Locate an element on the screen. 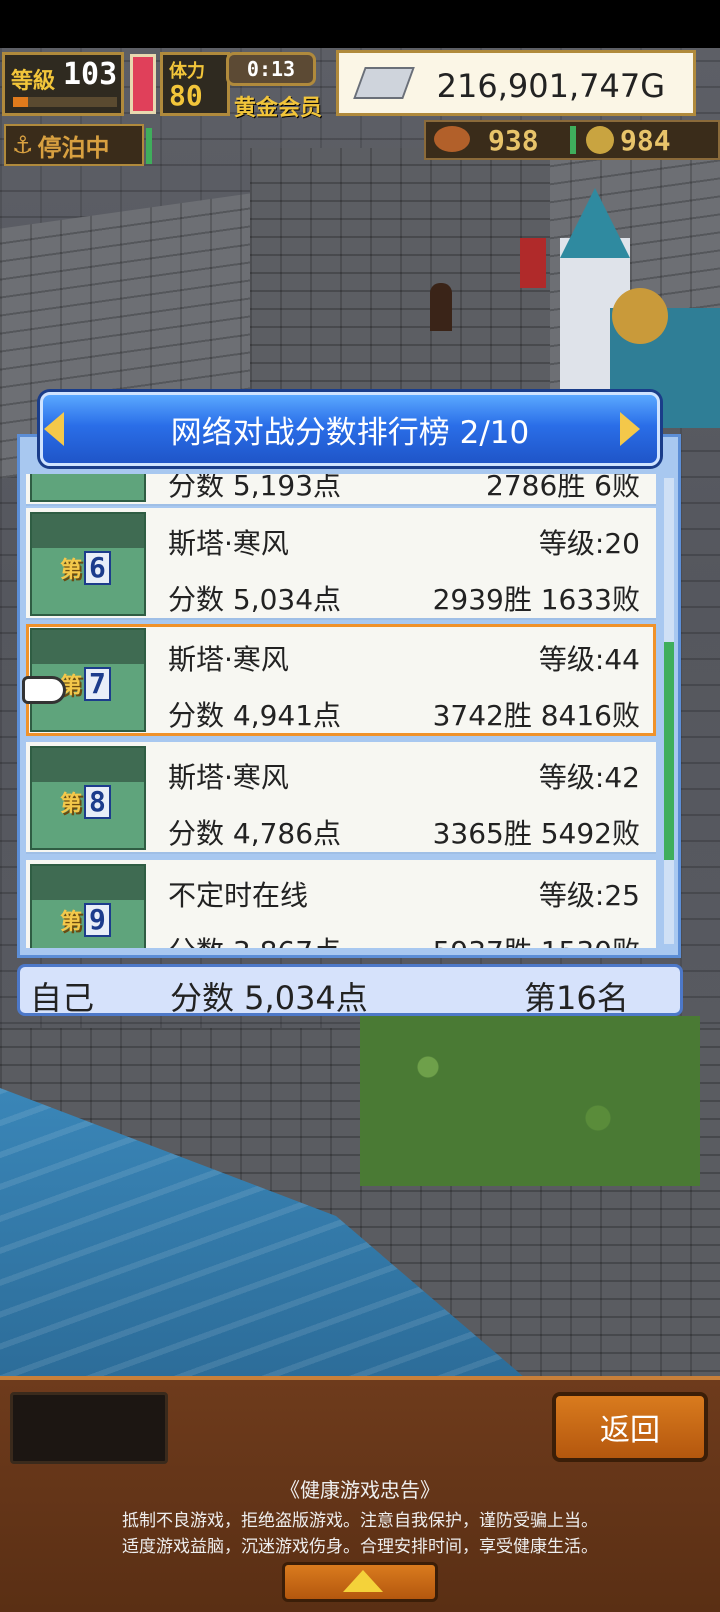 The width and height of the screenshot is (720, 1612). expand-menu-button is located at coordinates (360, 1582).